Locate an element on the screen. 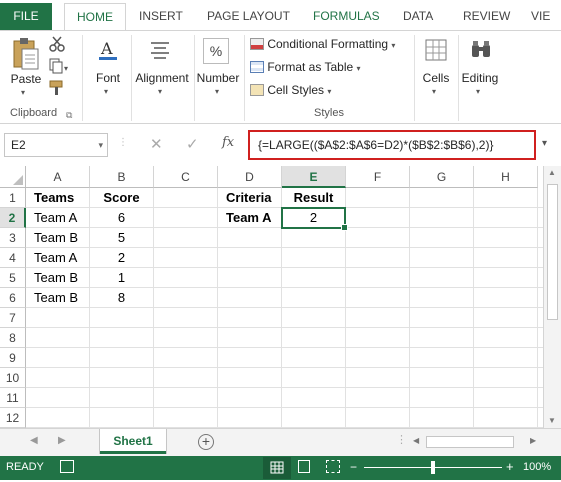 This screenshot has width=561, height=482. cell-a5: Team B is located at coordinates (58, 278).